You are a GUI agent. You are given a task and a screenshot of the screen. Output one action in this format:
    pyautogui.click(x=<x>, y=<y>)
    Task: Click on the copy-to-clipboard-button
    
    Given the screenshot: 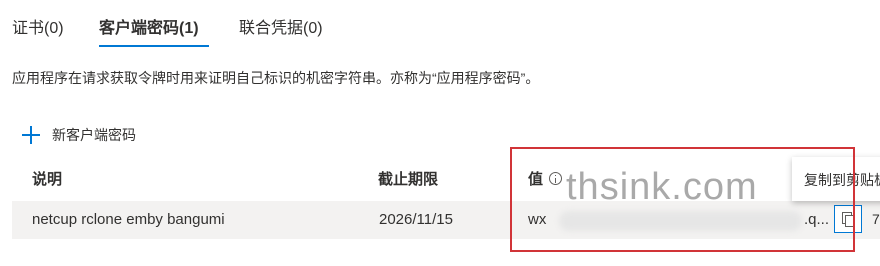 What is the action you would take?
    pyautogui.click(x=848, y=219)
    